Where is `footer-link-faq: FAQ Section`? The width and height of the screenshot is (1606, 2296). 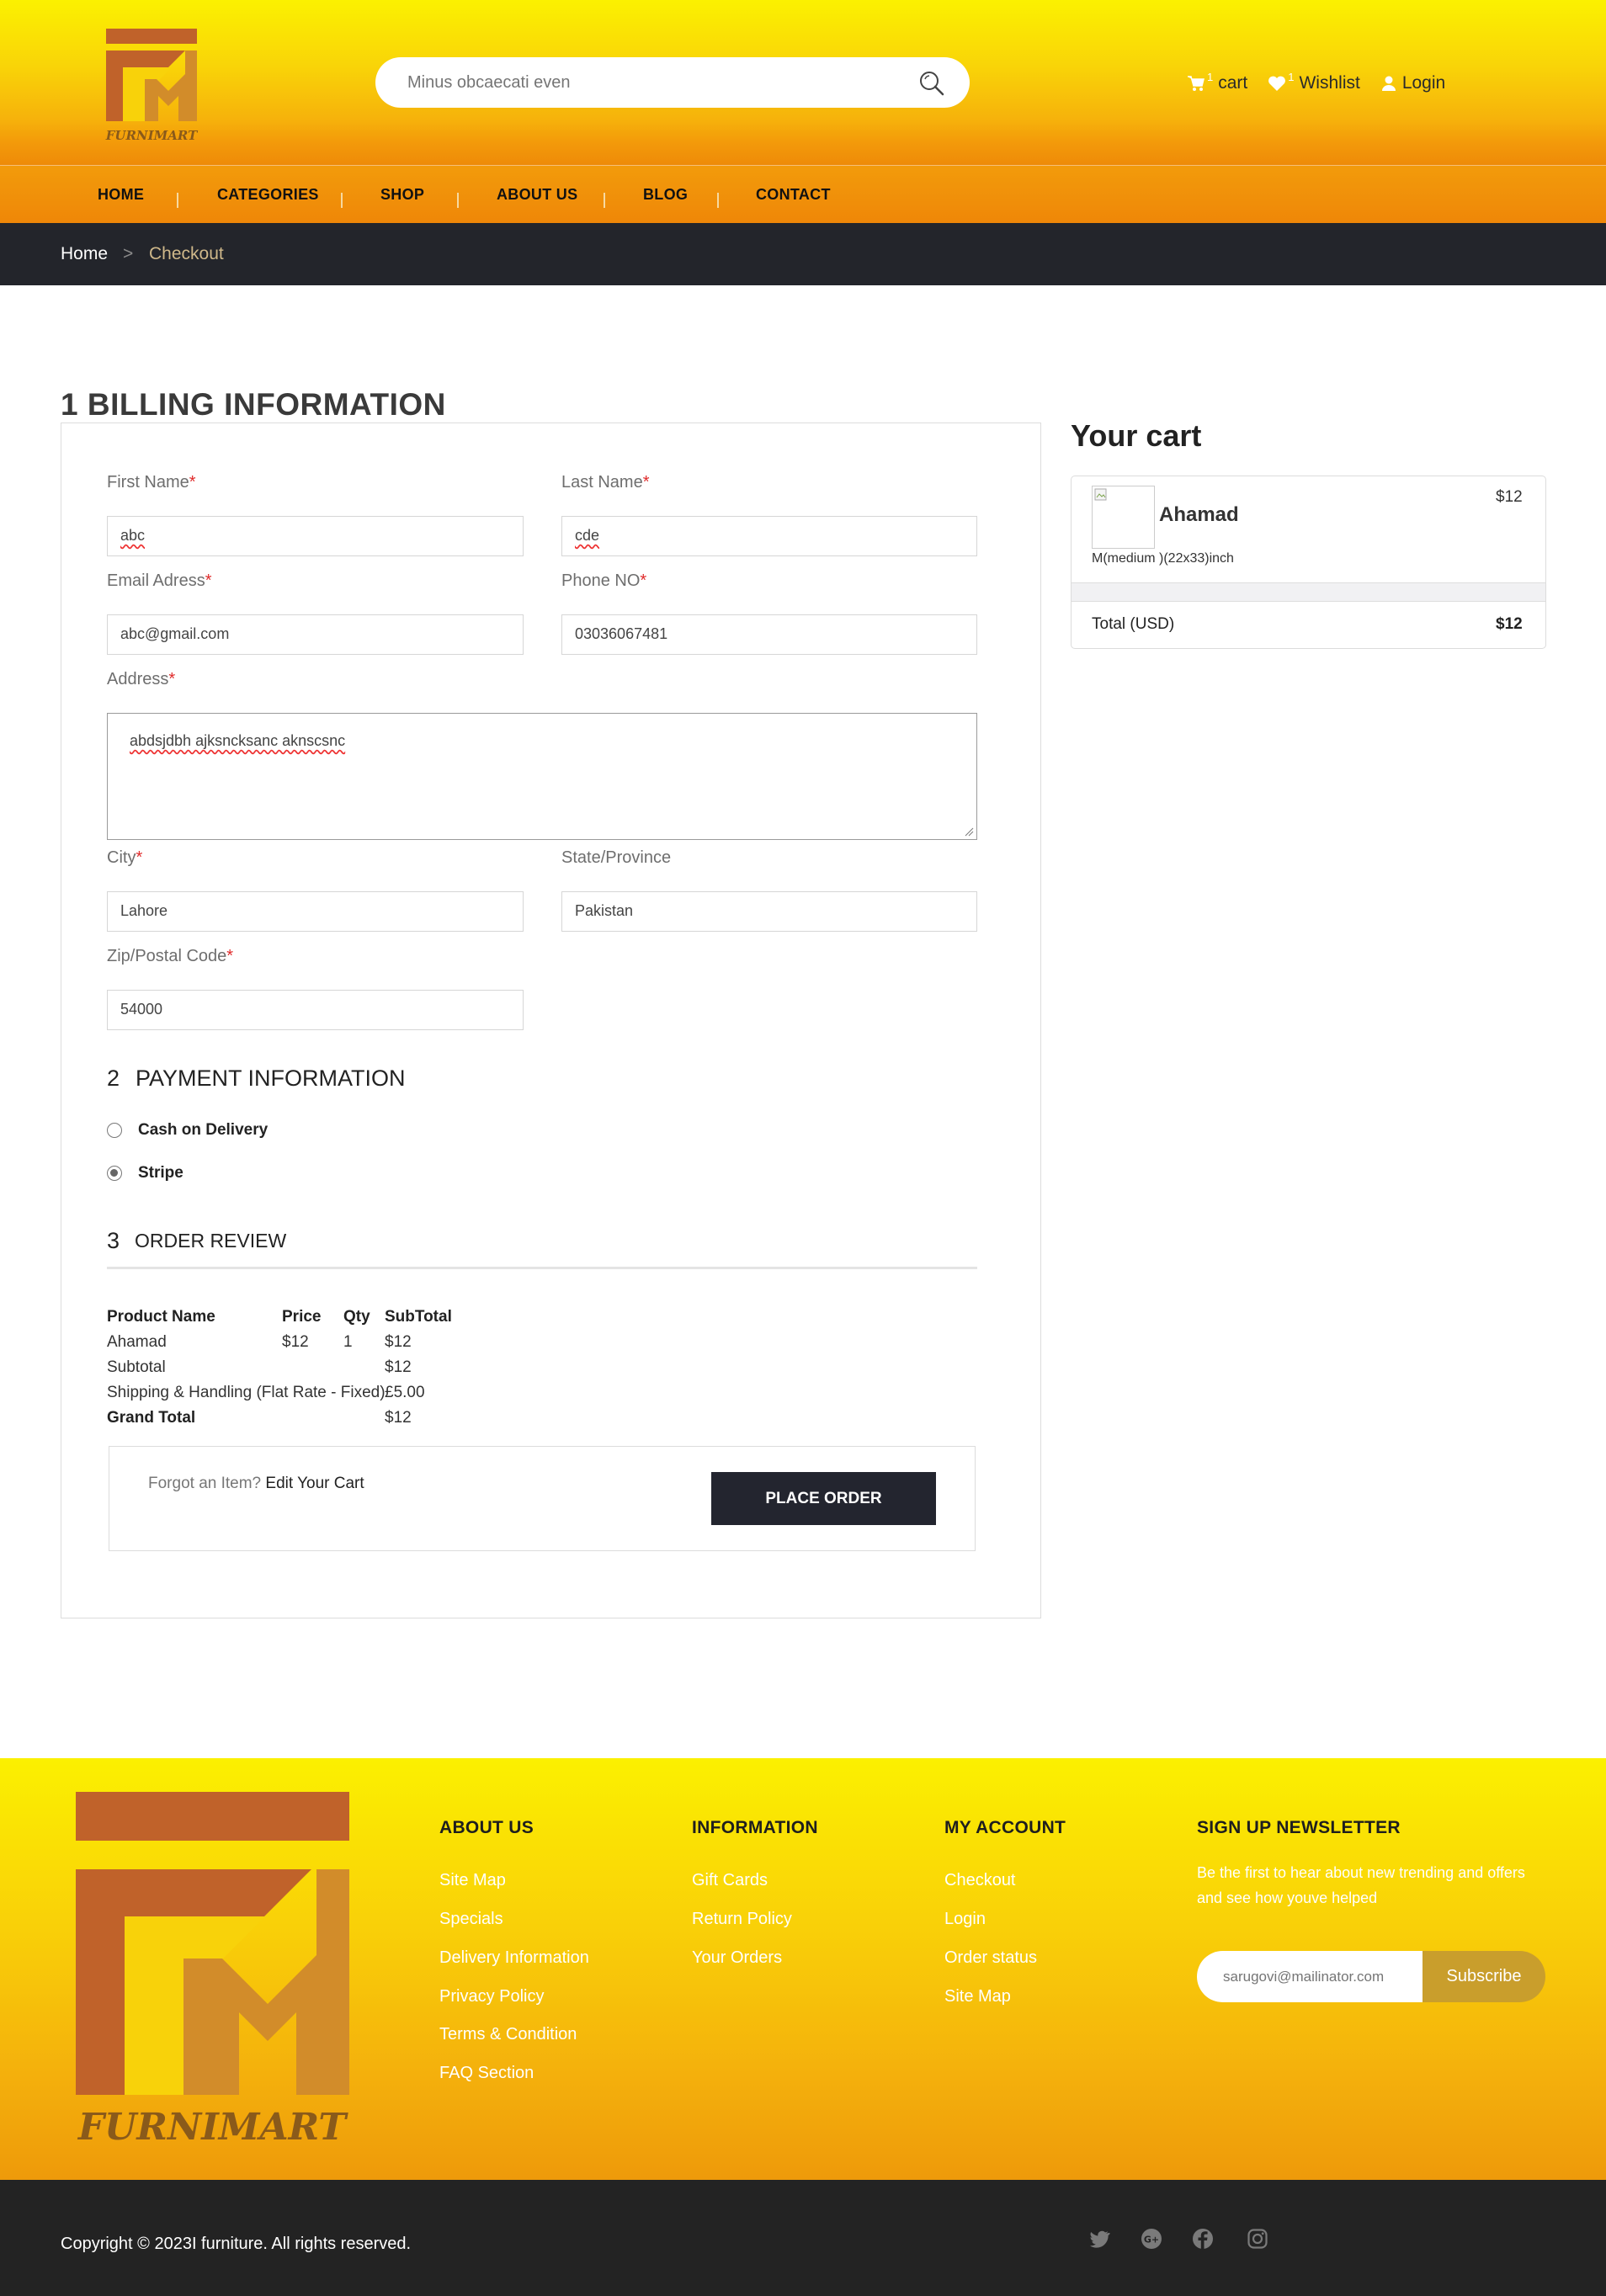
footer-link-faq: FAQ Section is located at coordinates (486, 2073).